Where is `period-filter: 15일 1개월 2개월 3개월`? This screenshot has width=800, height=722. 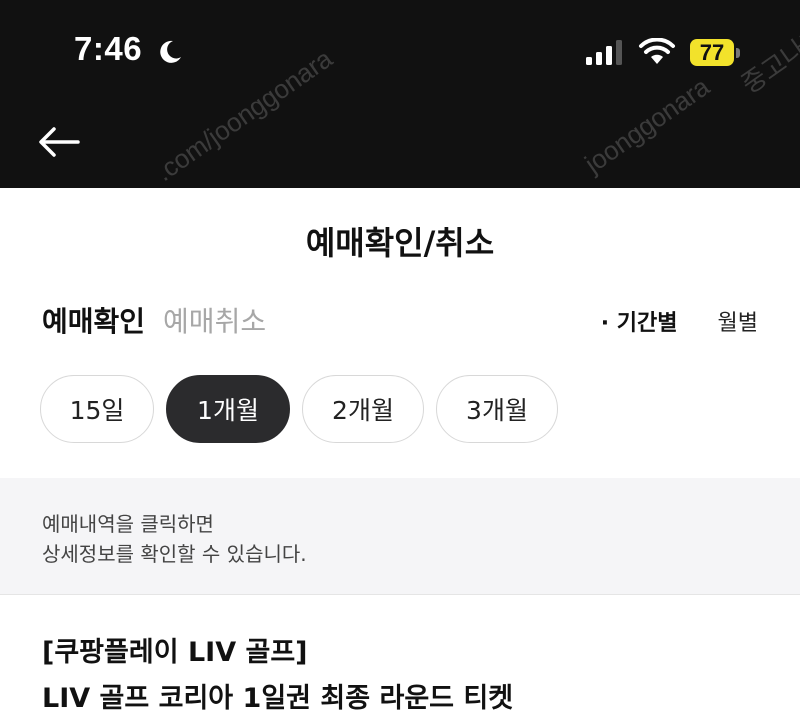
period-filter: 15일 1개월 2개월 3개월 is located at coordinates (299, 409).